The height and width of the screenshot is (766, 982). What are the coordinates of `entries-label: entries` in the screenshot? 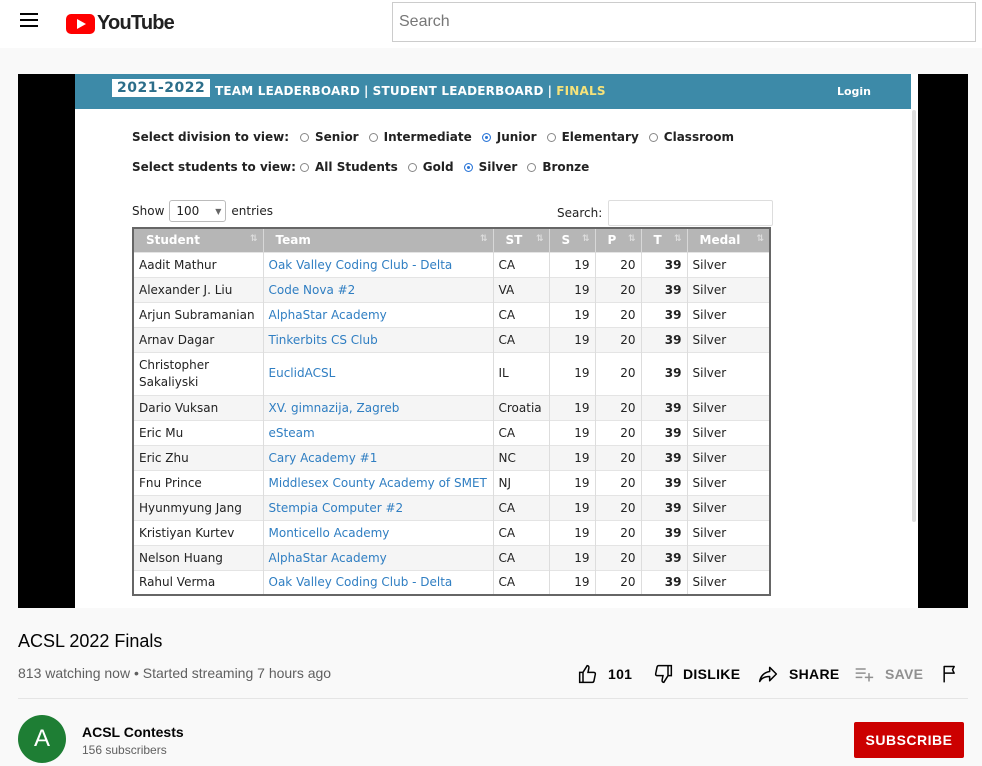 It's located at (252, 211).